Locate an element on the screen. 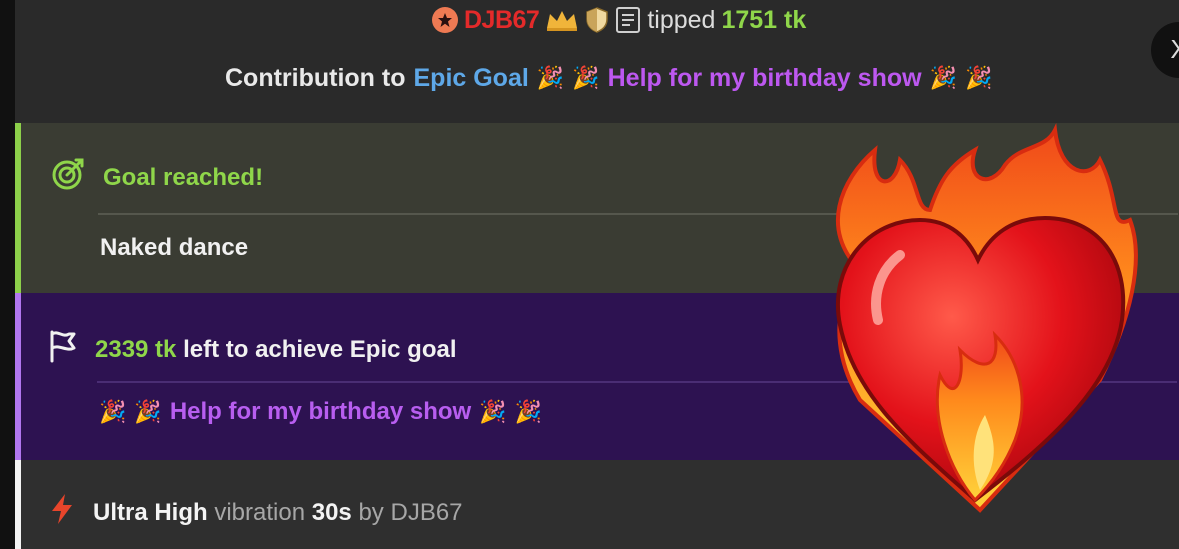 This screenshot has width=1179, height=549. vibration-user: DJB67 is located at coordinates (426, 512).